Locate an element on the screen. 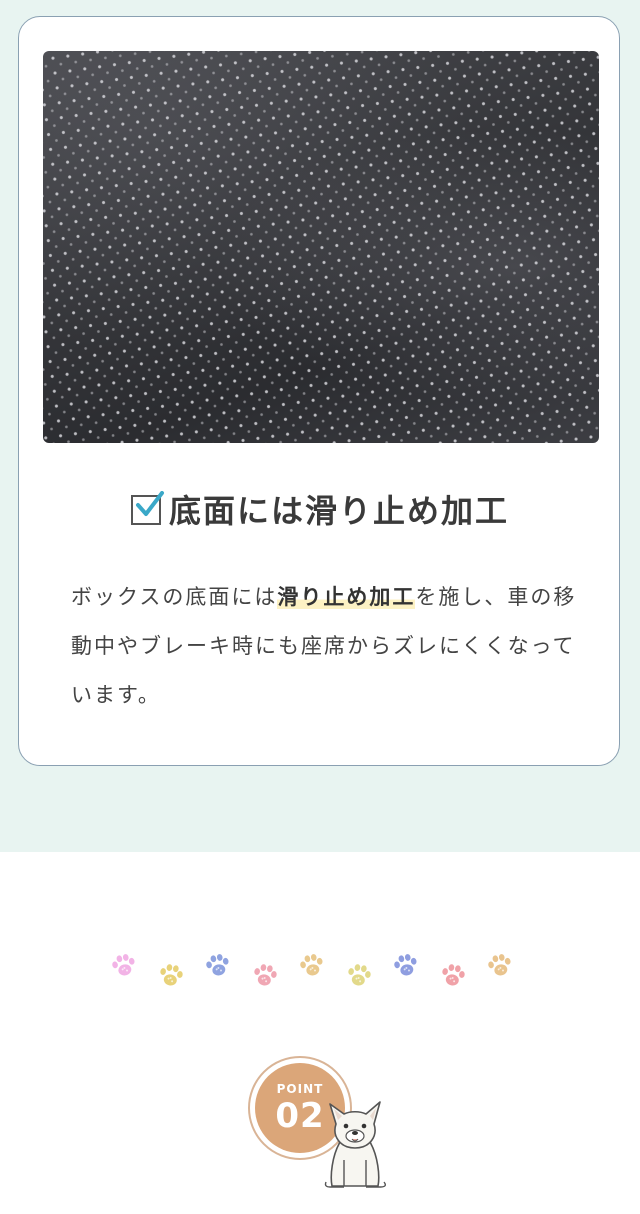 This screenshot has width=640, height=1214. paw-divider is located at coordinates (320, 975).